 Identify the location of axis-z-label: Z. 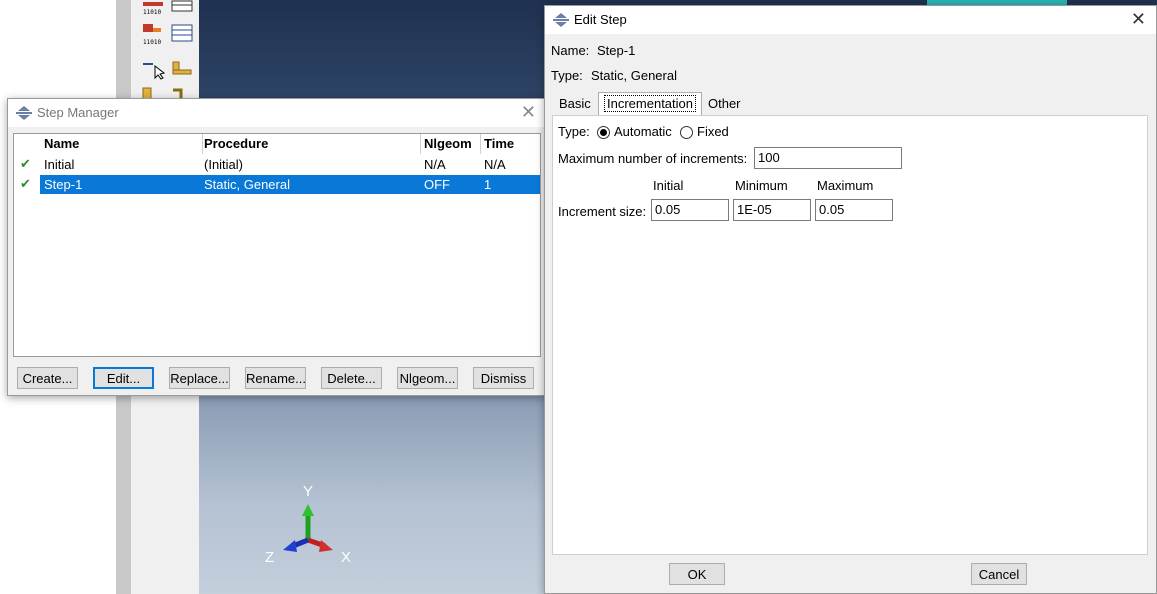
(270, 557).